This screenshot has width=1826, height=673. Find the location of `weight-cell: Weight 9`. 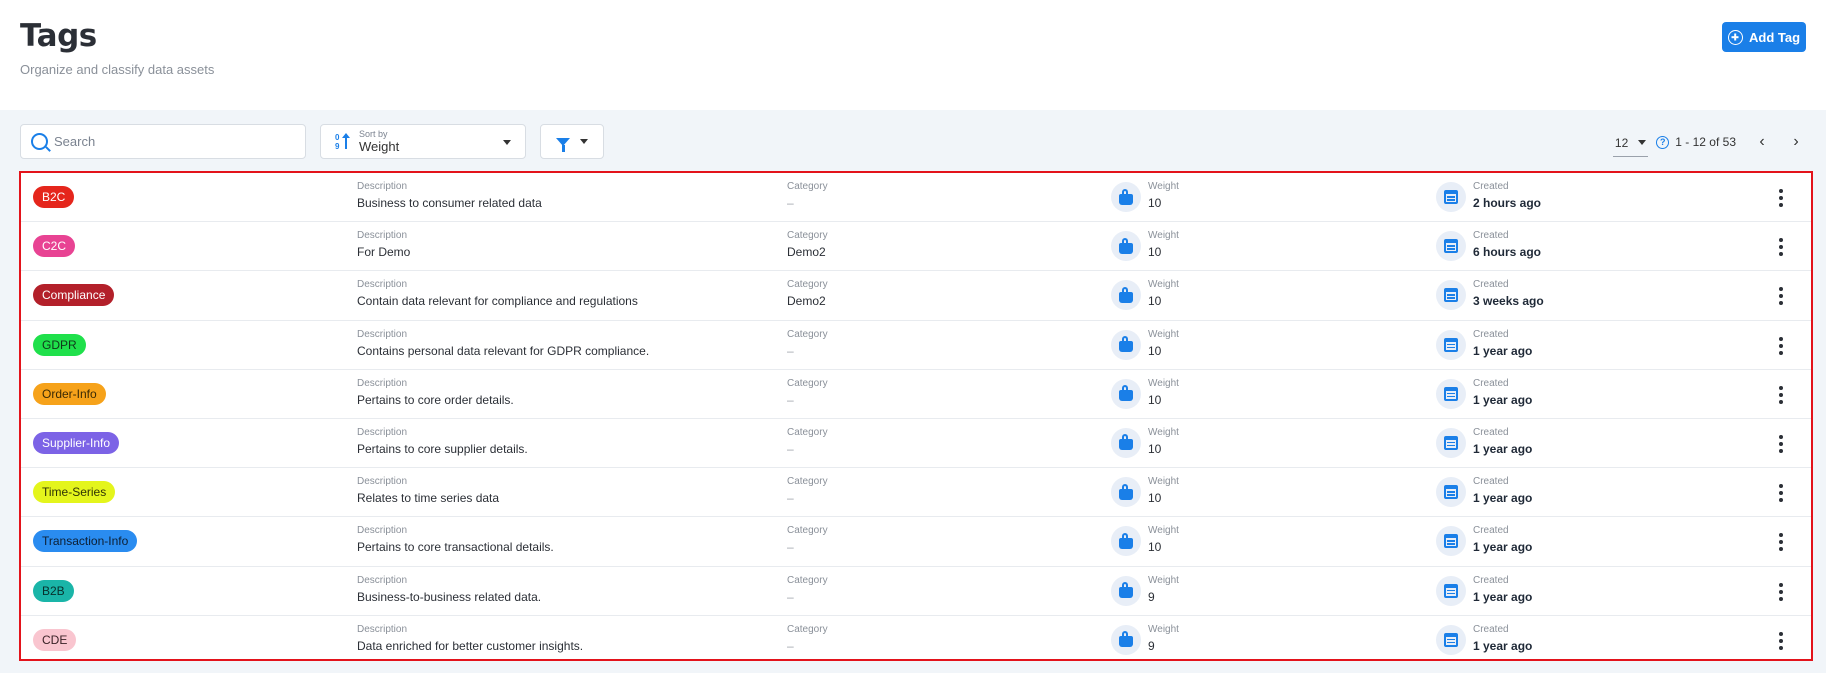

weight-cell: Weight 9 is located at coordinates (1163, 639).